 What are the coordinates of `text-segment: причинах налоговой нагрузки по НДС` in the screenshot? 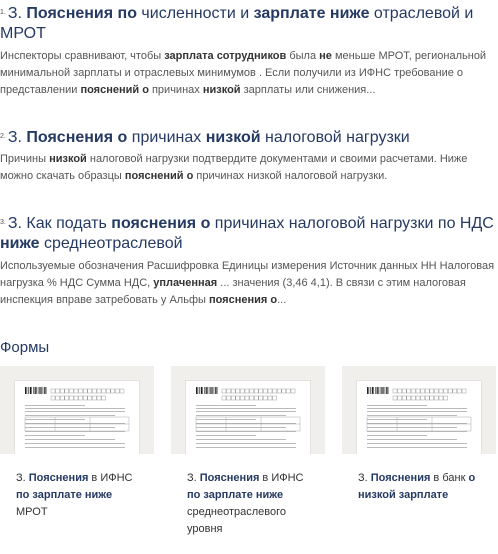 It's located at (352, 224).